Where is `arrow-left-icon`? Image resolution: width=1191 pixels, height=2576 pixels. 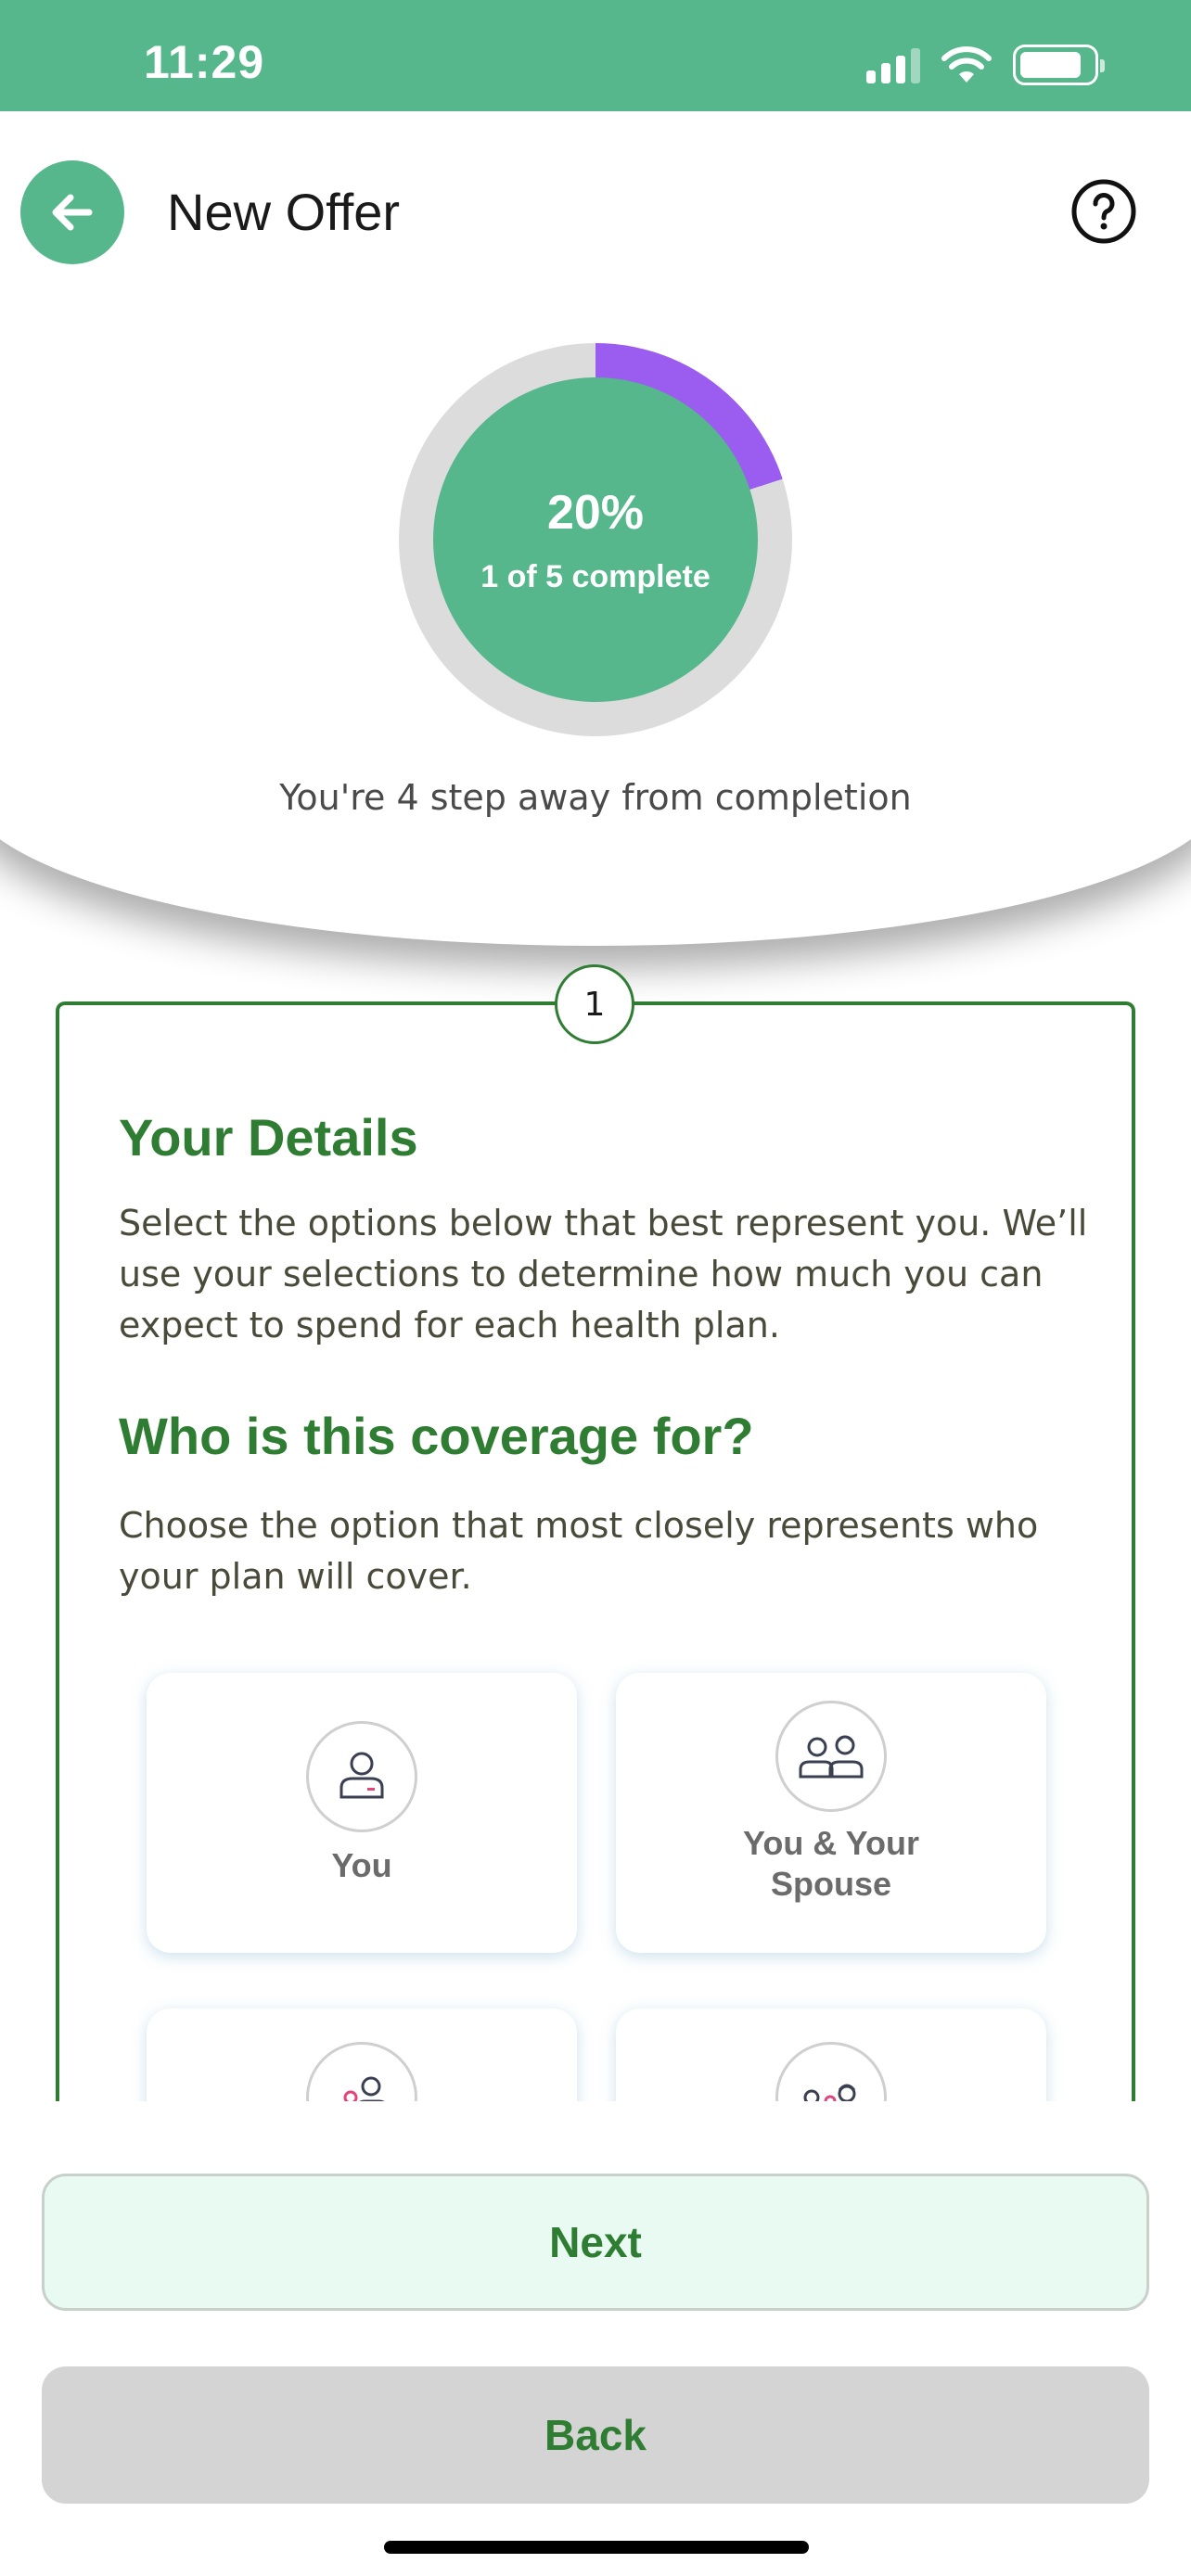 arrow-left-icon is located at coordinates (72, 212).